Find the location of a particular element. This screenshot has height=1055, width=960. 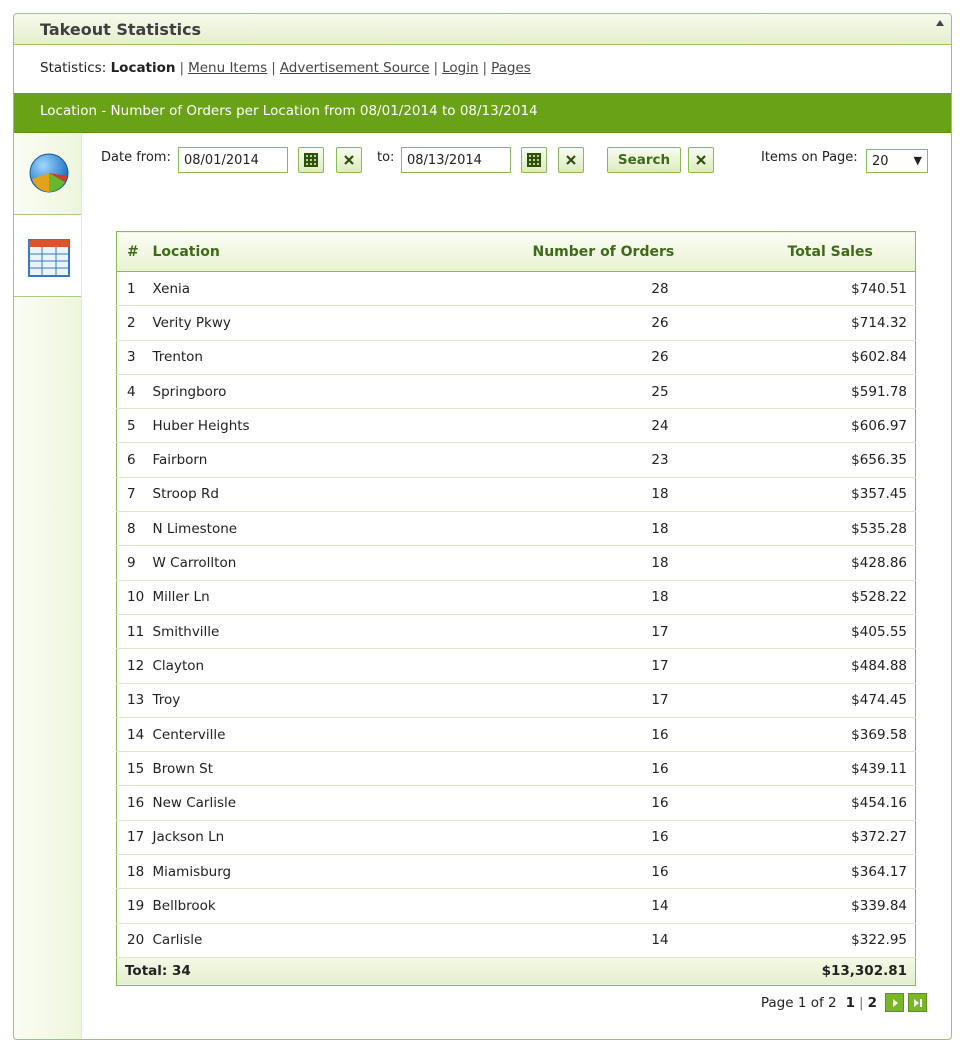

column-header-location: Location is located at coordinates (342, 251).